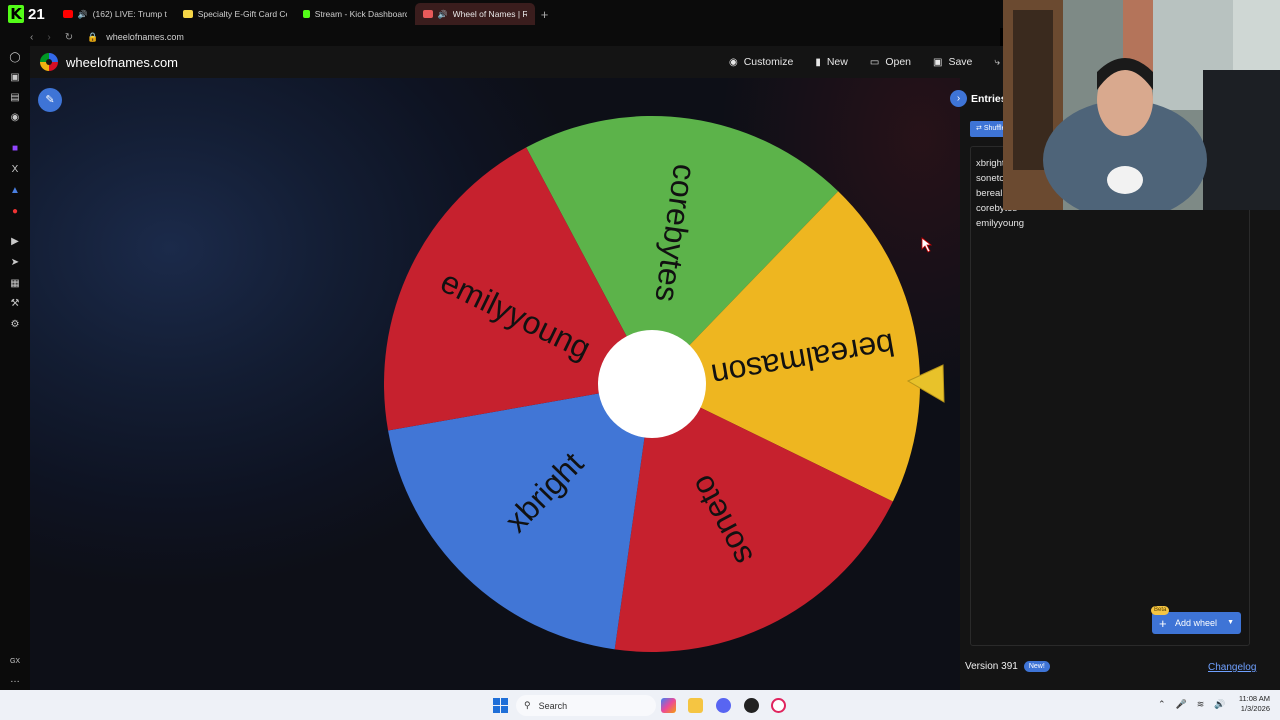  Describe the element at coordinates (958, 98) in the screenshot. I see `chevron-right-icon: ›` at that location.